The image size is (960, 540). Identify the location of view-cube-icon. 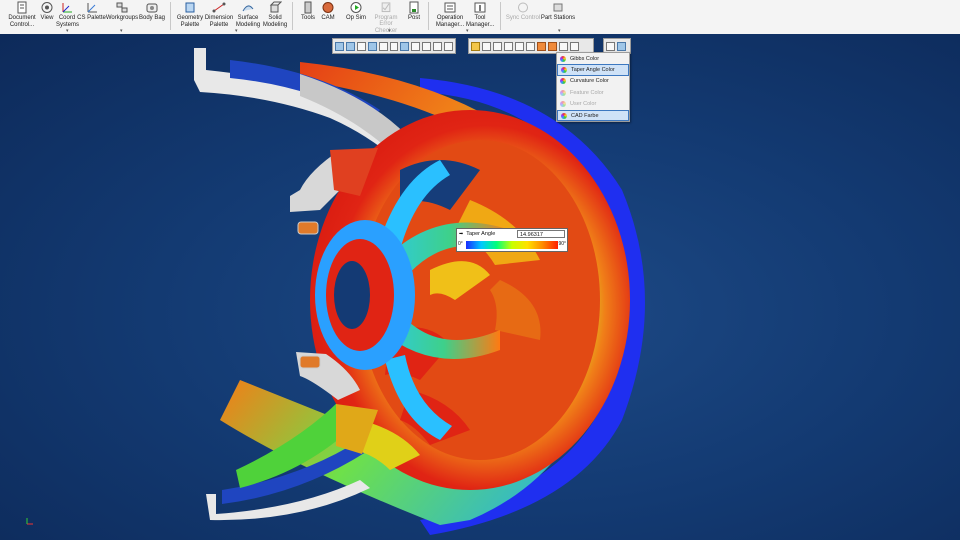
(339, 46).